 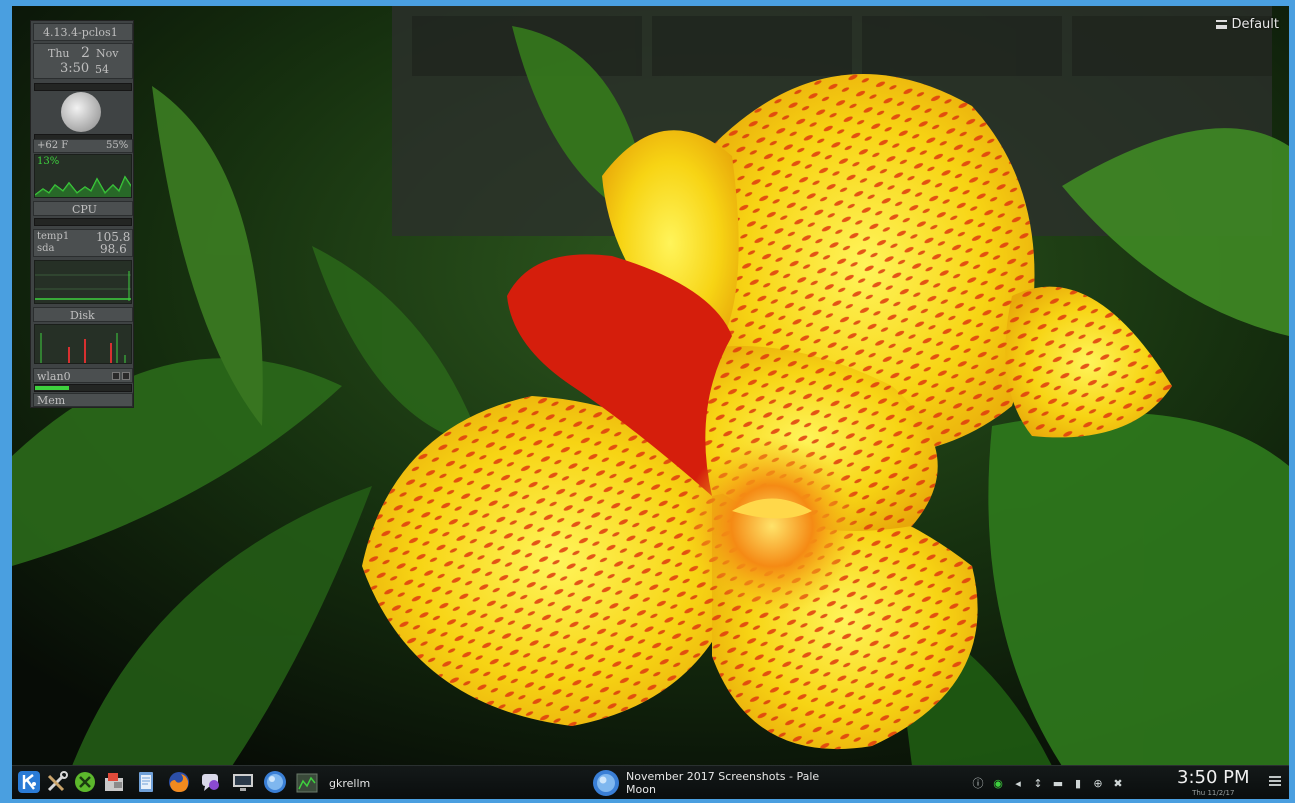 I want to click on info-icon: ⓘ, so click(x=978, y=783).